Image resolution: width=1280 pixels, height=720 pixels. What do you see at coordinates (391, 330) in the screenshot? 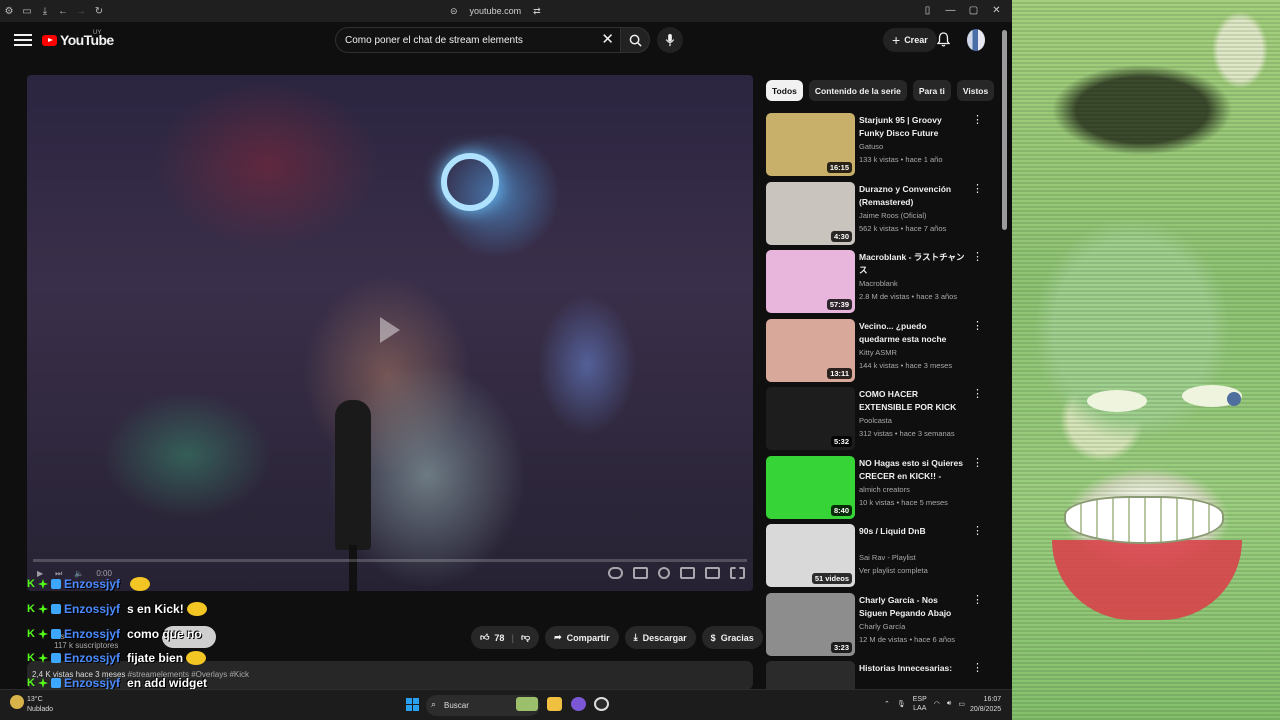
I see `center-play-icon` at bounding box center [391, 330].